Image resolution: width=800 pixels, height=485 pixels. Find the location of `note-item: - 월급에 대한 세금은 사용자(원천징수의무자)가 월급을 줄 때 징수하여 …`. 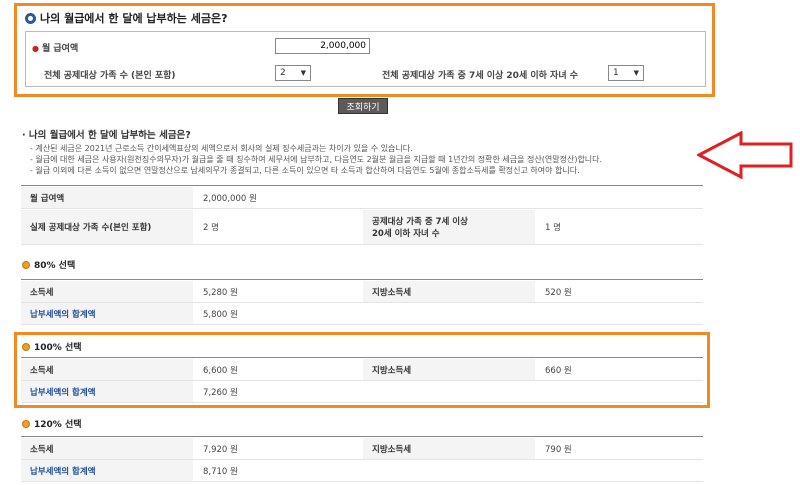

note-item: - 월급에 대한 세금은 사용자(원천징수의무자)가 월급을 줄 때 징수하여 … is located at coordinates (316, 159).